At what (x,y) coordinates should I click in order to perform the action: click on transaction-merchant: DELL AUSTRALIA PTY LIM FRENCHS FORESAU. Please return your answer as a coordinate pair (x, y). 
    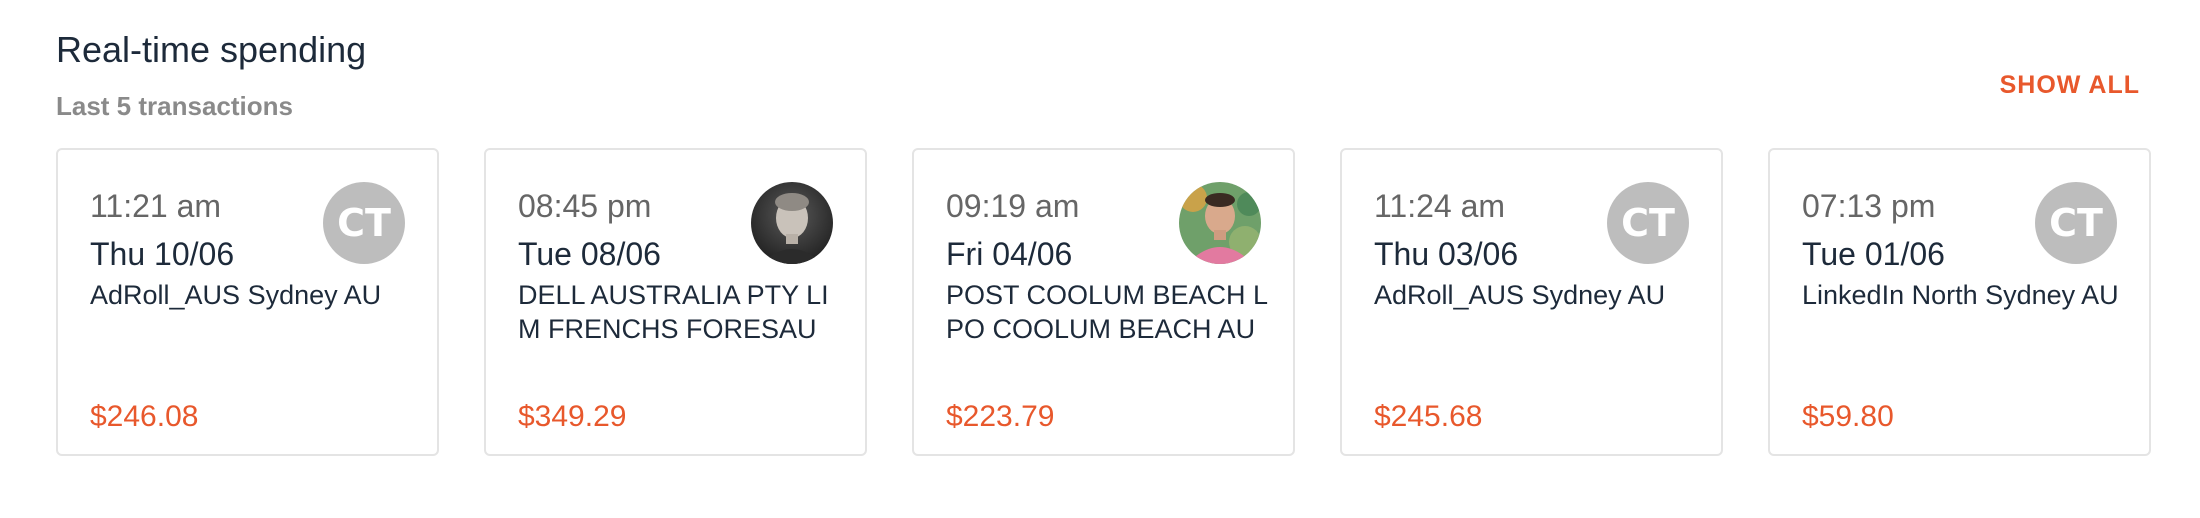
    Looking at the image, I should click on (673, 312).